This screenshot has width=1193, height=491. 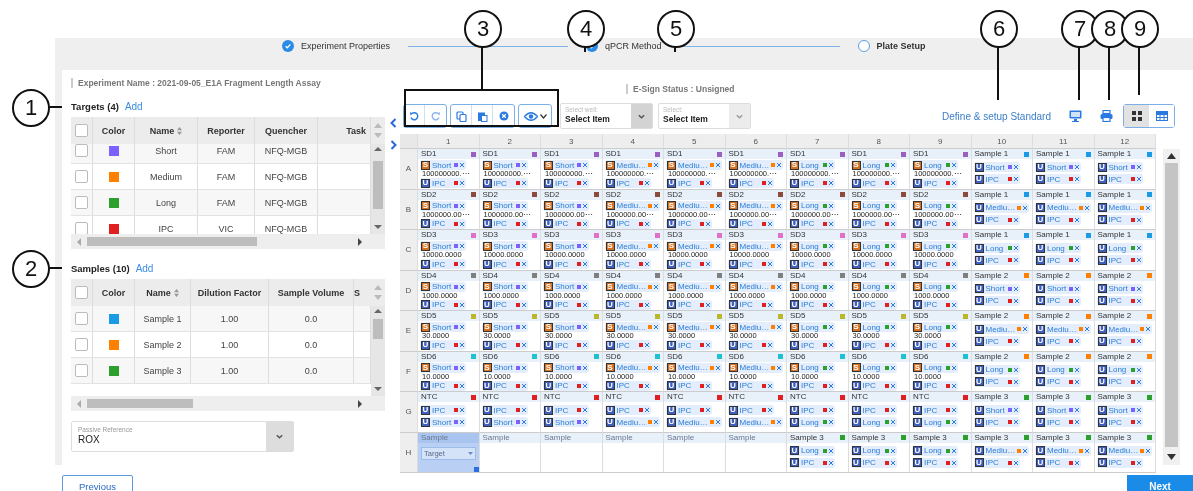 I want to click on column-number: 8, so click(x=879, y=141).